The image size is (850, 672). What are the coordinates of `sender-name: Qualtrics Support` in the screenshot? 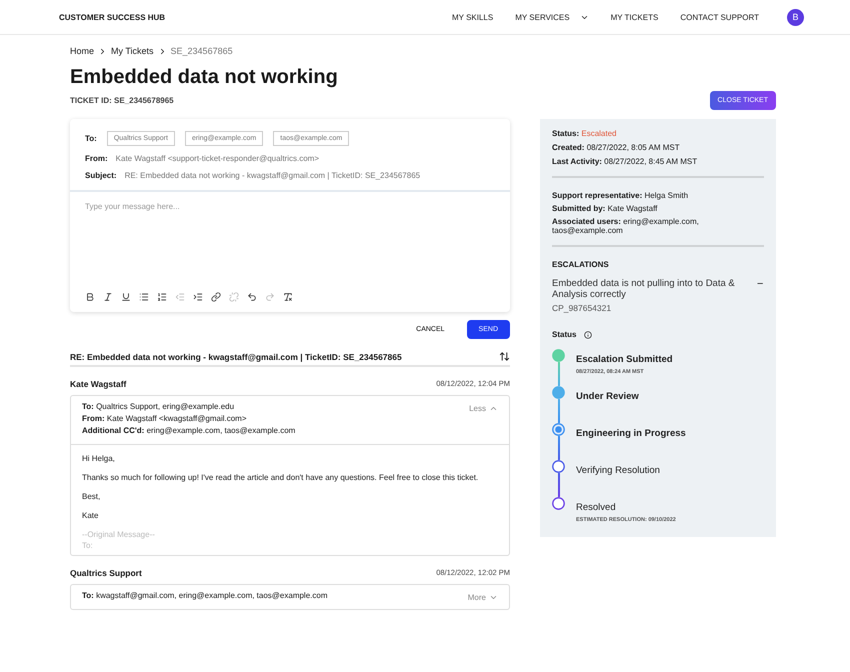 It's located at (106, 573).